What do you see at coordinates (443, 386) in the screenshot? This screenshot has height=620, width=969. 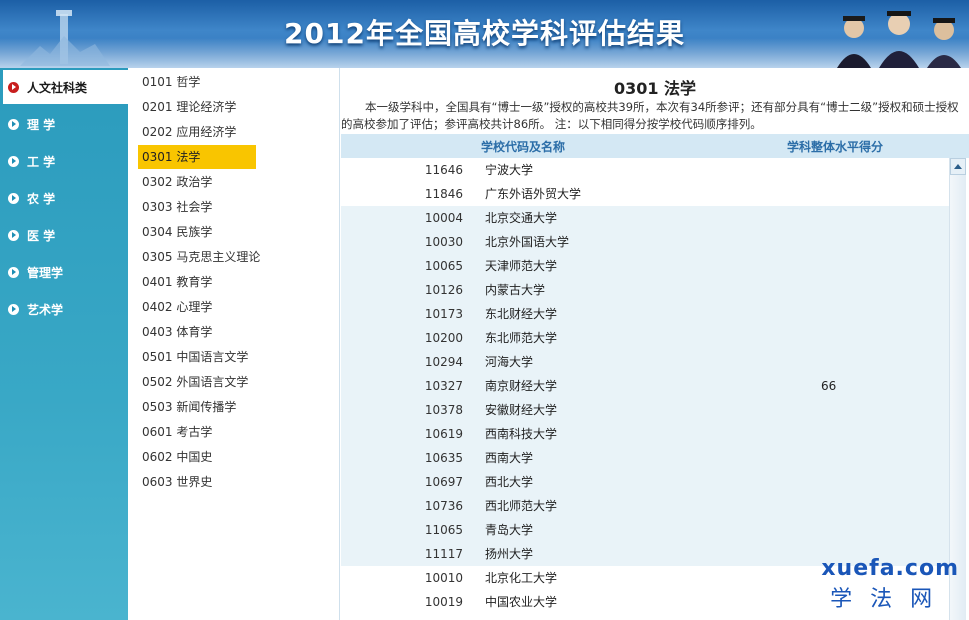 I see `school-code: 10327` at bounding box center [443, 386].